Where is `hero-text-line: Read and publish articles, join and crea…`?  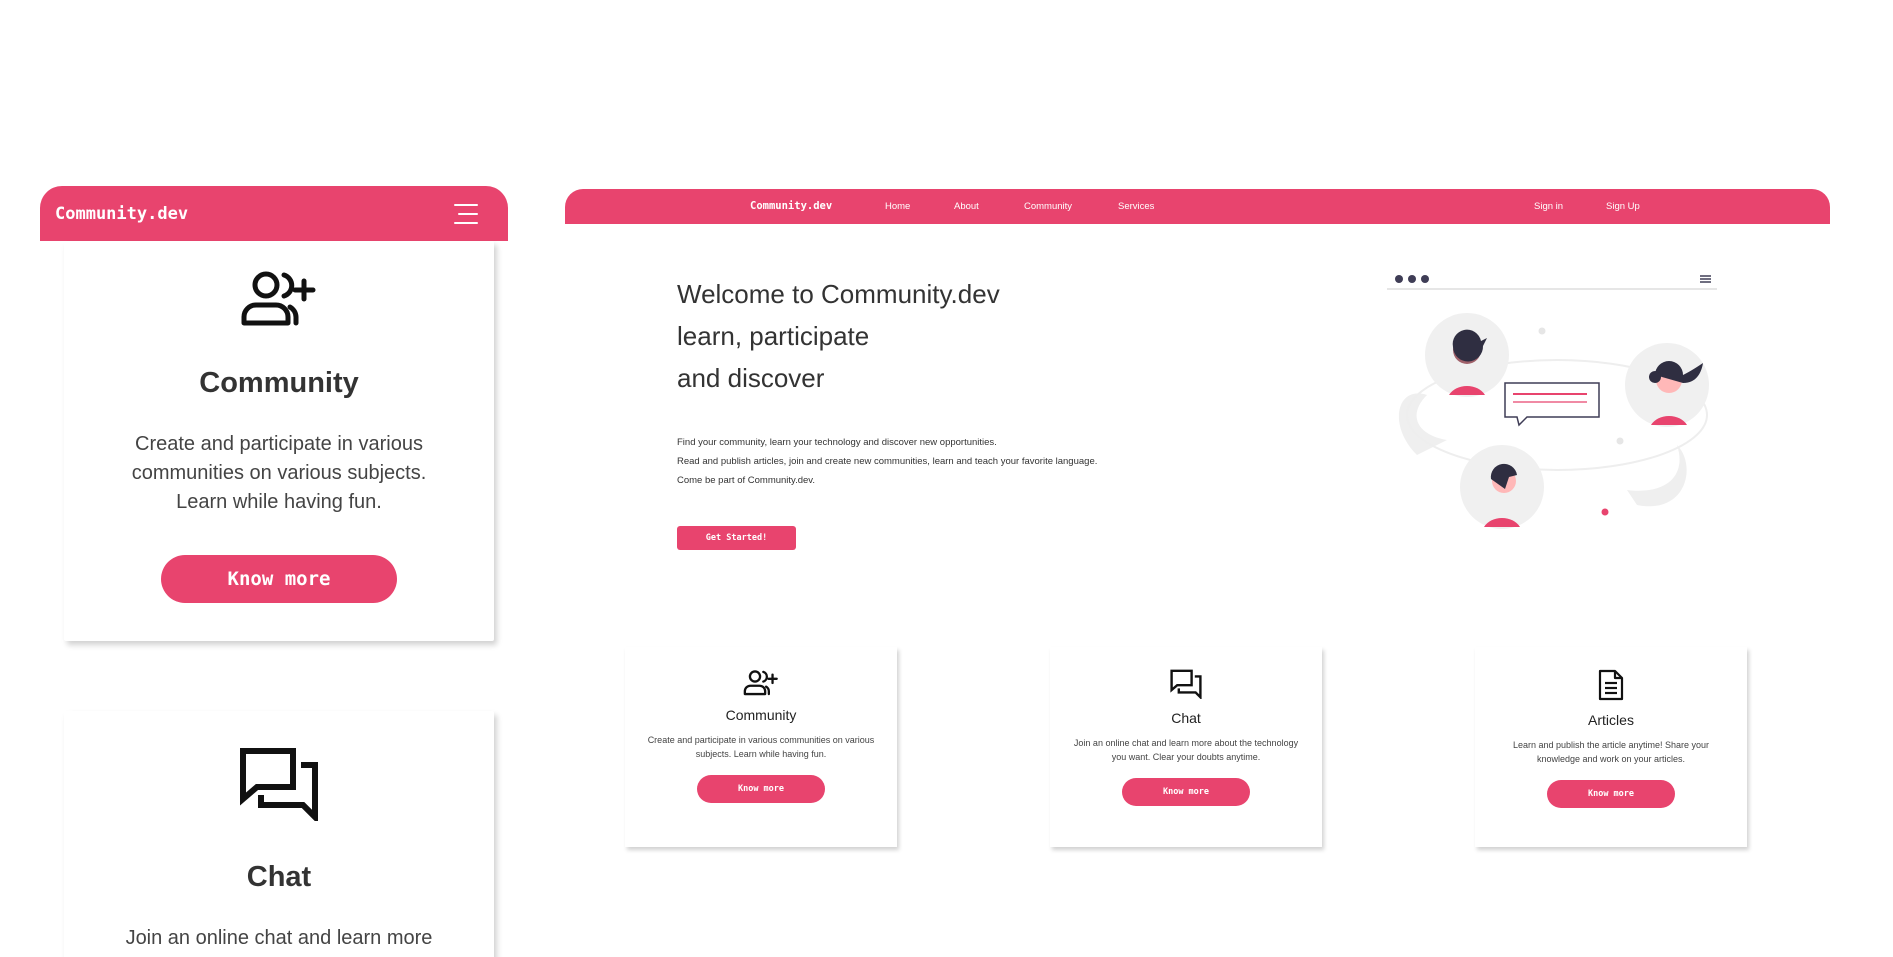 hero-text-line: Read and publish articles, join and crea… is located at coordinates (887, 461).